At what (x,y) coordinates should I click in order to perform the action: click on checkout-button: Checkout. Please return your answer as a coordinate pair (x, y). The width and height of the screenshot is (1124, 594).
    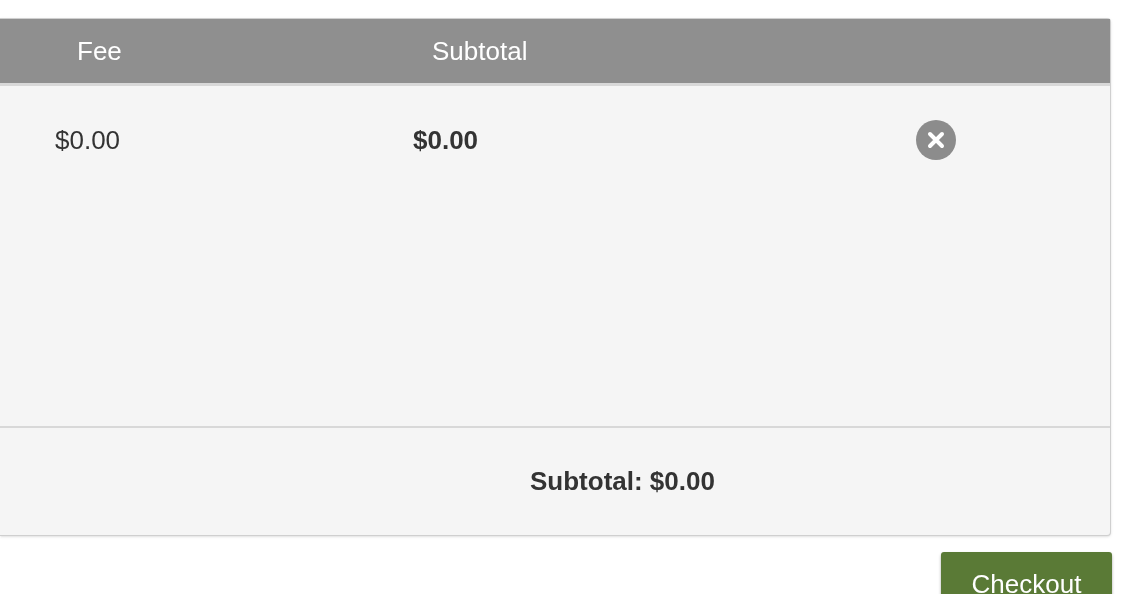
    Looking at the image, I should click on (1026, 573).